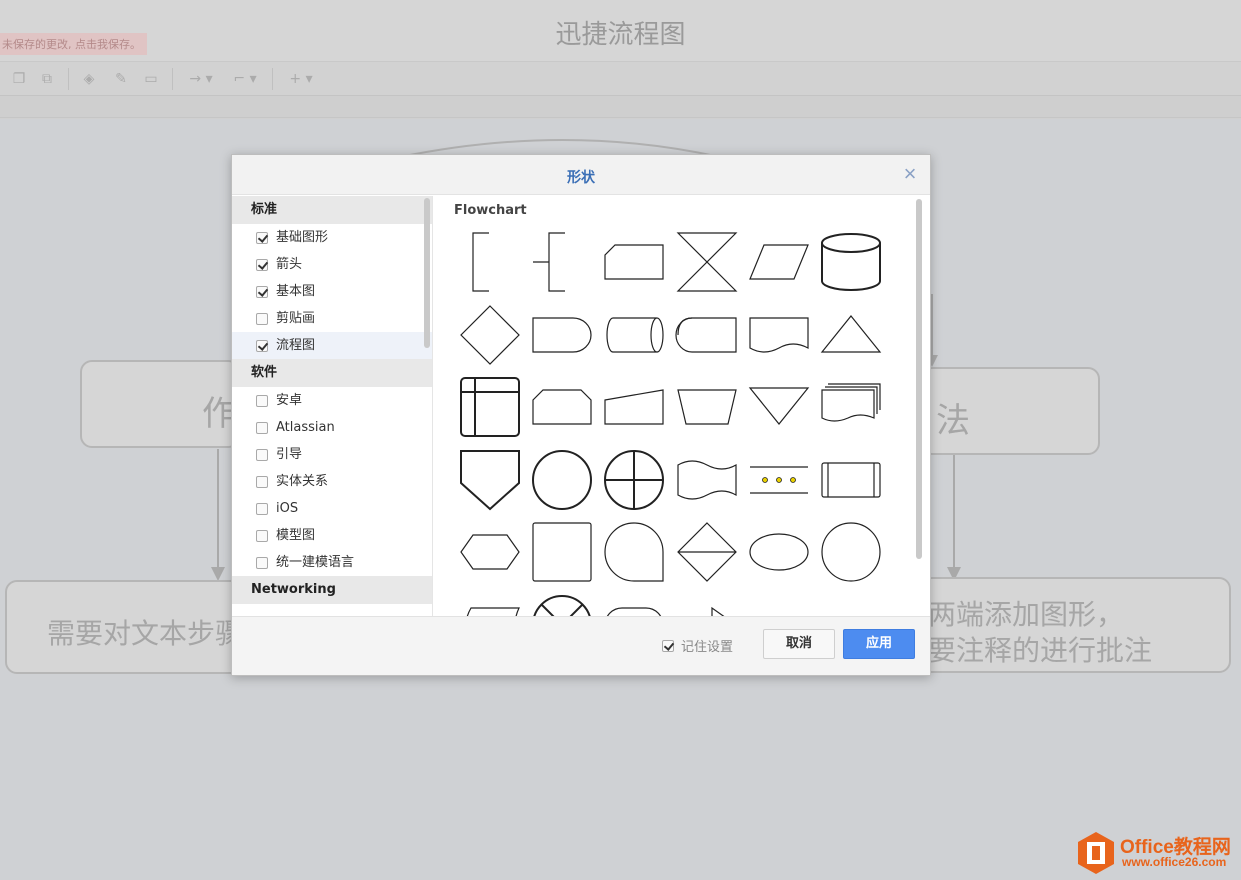 This screenshot has width=1241, height=880. Describe the element at coordinates (707, 262) in the screenshot. I see `shape-collate` at that location.